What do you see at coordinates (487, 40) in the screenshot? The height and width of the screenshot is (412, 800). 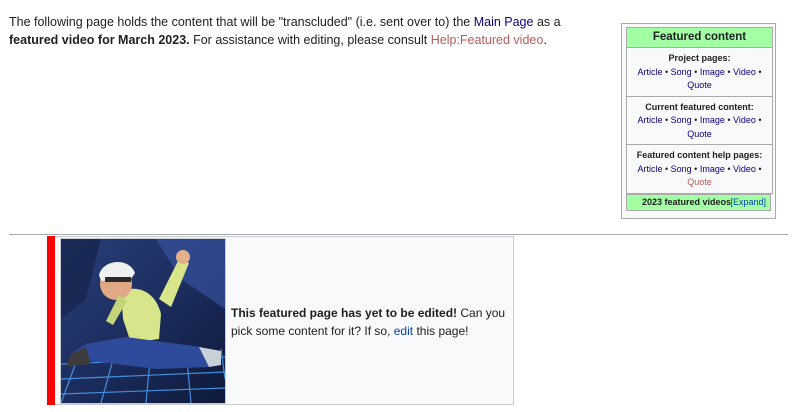 I see `help-featured-video-link: Help:Featured video` at bounding box center [487, 40].